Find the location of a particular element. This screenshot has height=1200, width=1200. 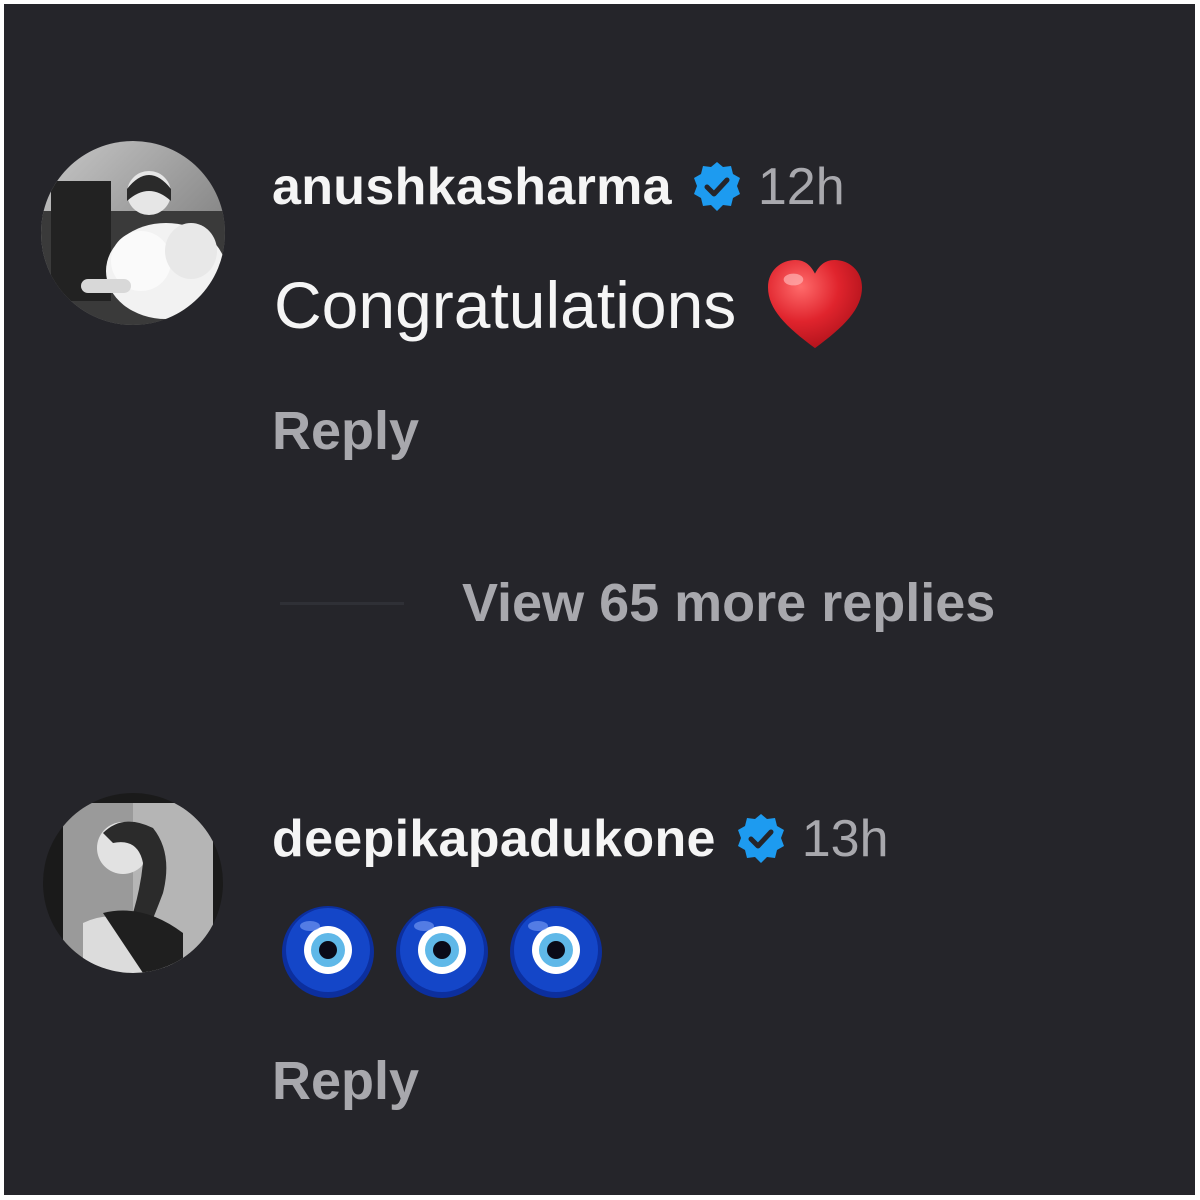

avatar-anushkasharma is located at coordinates (133, 233).